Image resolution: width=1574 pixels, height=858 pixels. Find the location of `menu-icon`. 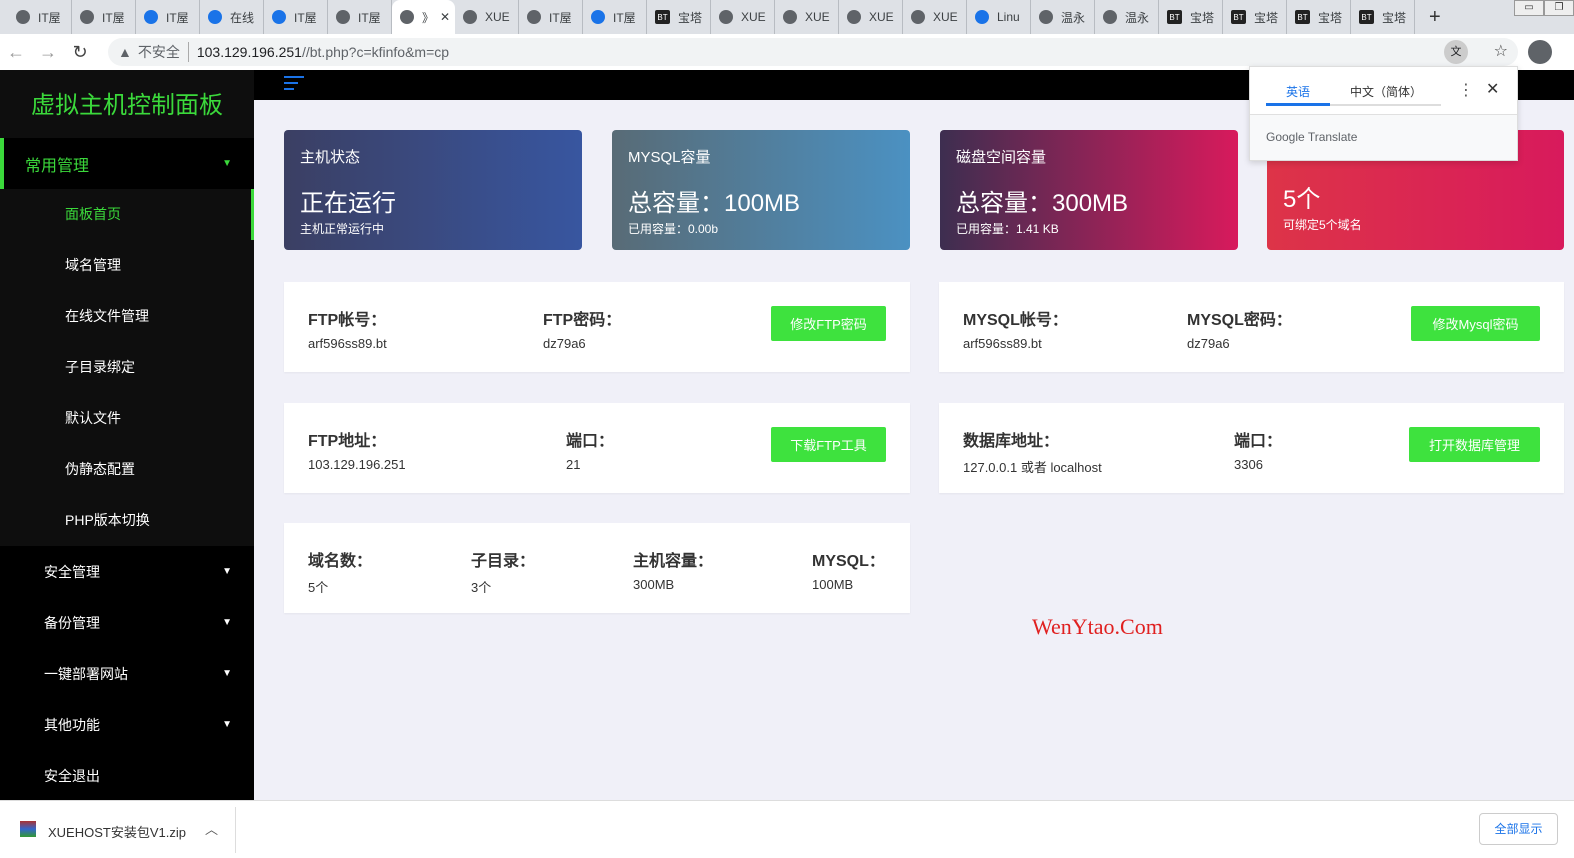

menu-icon is located at coordinates (294, 85).